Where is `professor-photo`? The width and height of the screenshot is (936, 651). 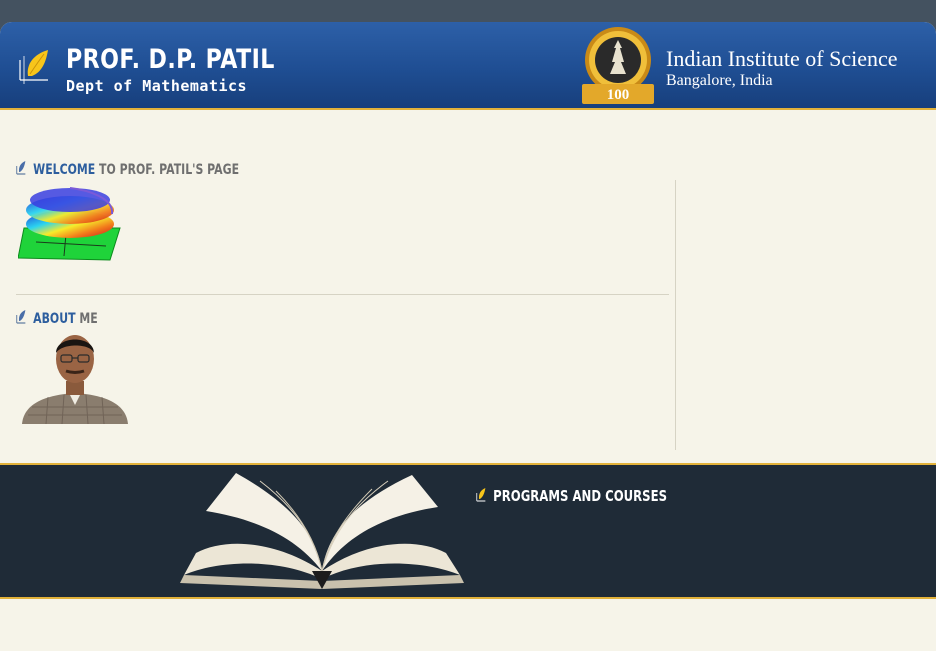
professor-photo is located at coordinates (75, 376).